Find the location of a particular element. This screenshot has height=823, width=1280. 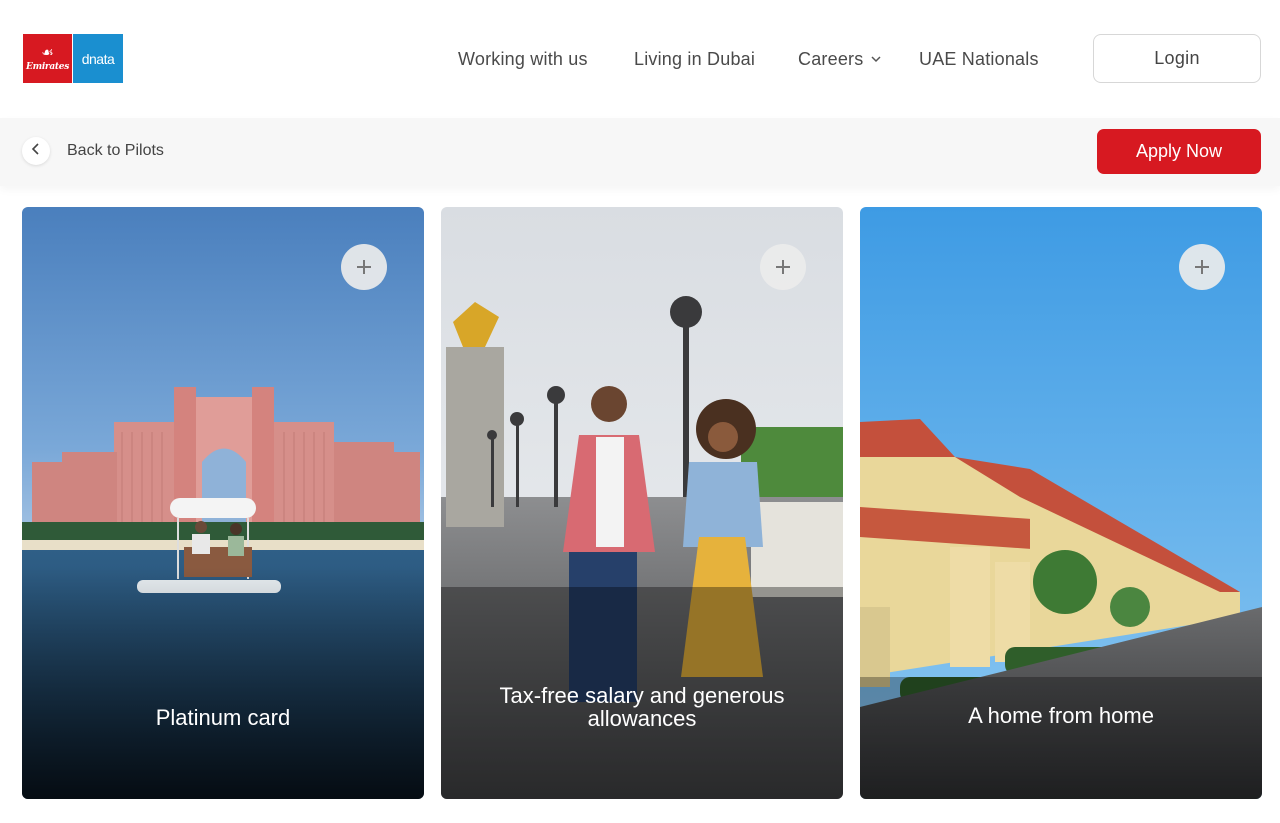

chevron-left-icon is located at coordinates (36, 151).